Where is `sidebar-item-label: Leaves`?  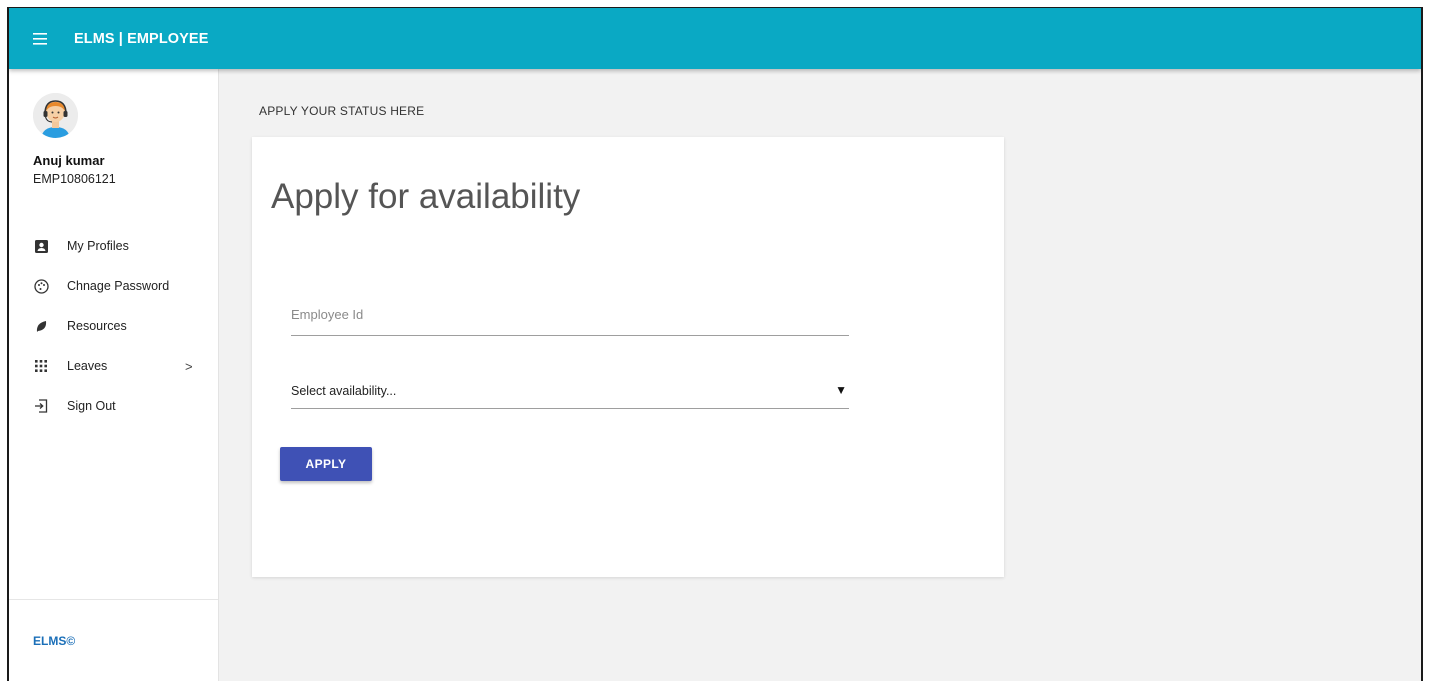 sidebar-item-label: Leaves is located at coordinates (87, 366).